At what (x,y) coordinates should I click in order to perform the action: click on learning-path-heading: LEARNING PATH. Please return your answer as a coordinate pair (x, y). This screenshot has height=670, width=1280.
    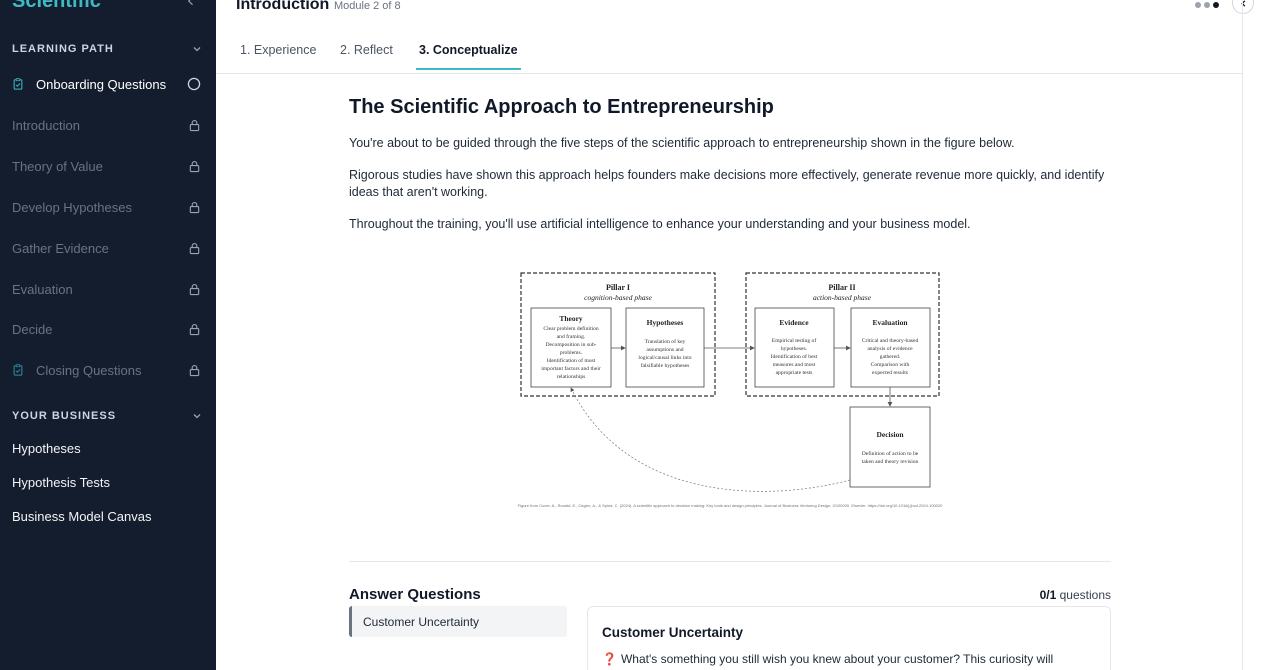
    Looking at the image, I should click on (63, 49).